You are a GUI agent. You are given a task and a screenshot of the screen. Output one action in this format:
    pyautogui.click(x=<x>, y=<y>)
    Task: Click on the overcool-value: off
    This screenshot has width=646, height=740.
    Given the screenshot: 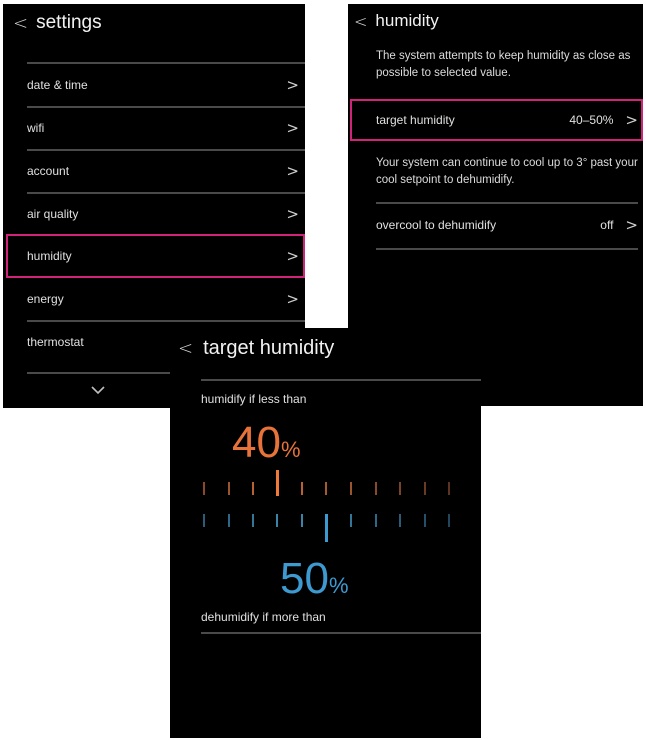 What is the action you would take?
    pyautogui.click(x=607, y=225)
    